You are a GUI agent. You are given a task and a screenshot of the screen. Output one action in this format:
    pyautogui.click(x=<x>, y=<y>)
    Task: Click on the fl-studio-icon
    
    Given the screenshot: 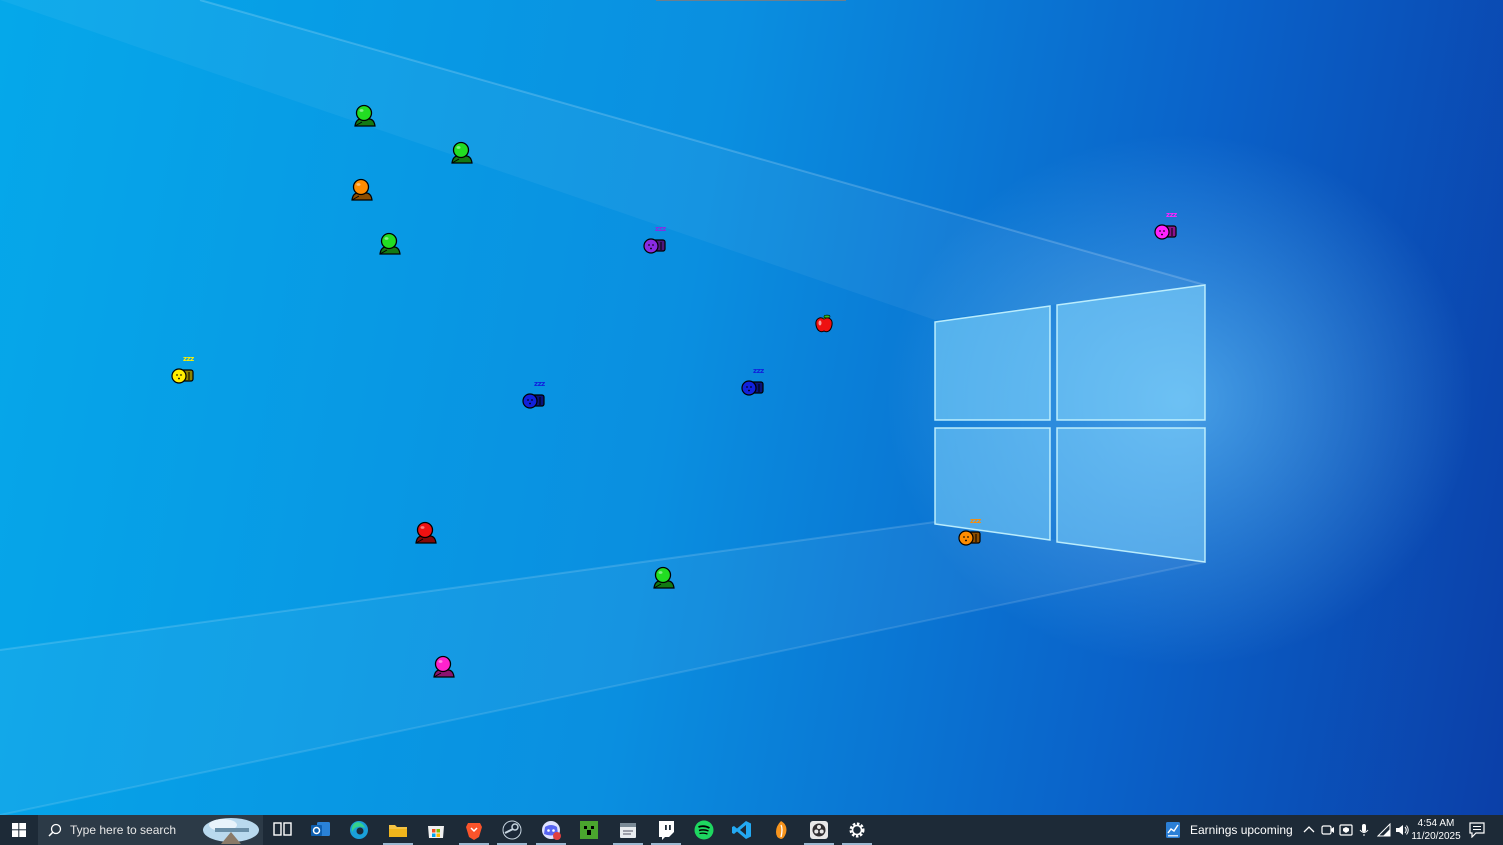 What is the action you would take?
    pyautogui.click(x=781, y=830)
    